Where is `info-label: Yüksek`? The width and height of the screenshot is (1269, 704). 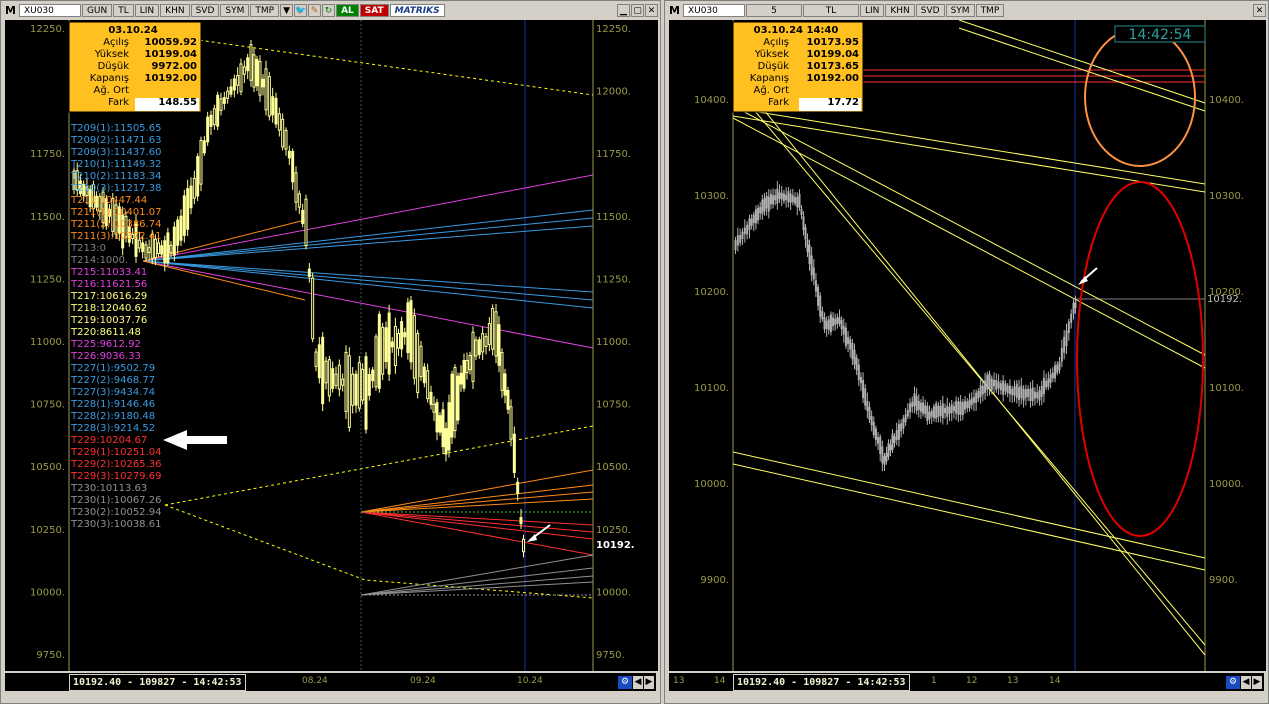
info-label: Yüksek is located at coordinates (111, 54).